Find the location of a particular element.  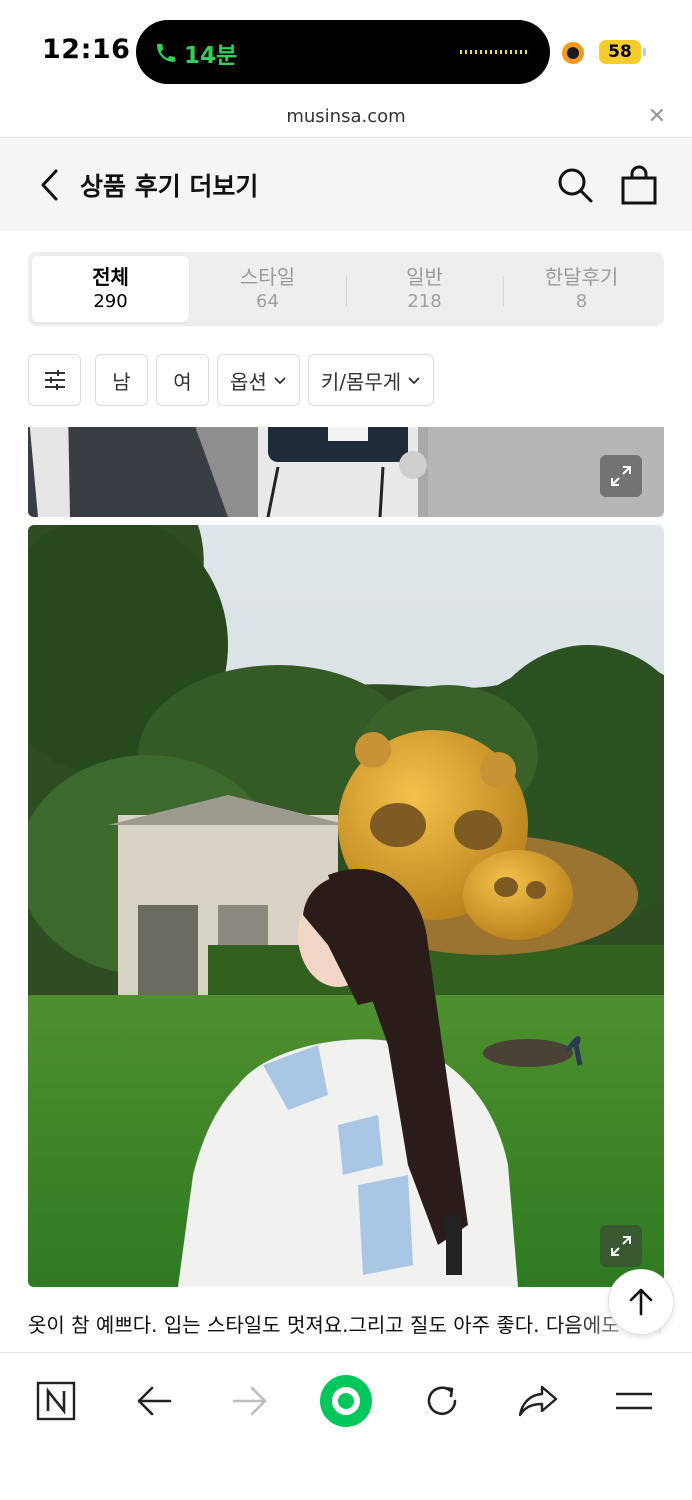

review-photo-image is located at coordinates (346, 472).